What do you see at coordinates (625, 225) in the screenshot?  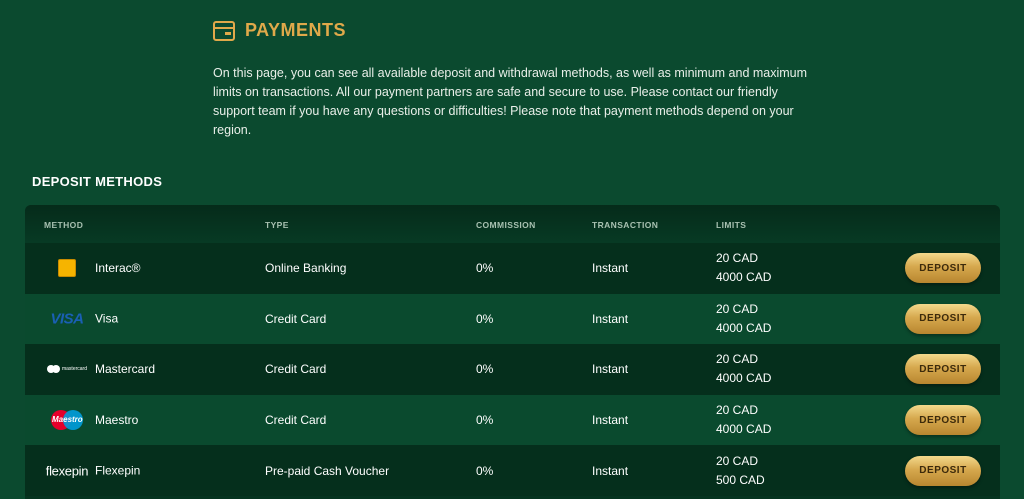 I see `column-header-transaction: TRANSACTION` at bounding box center [625, 225].